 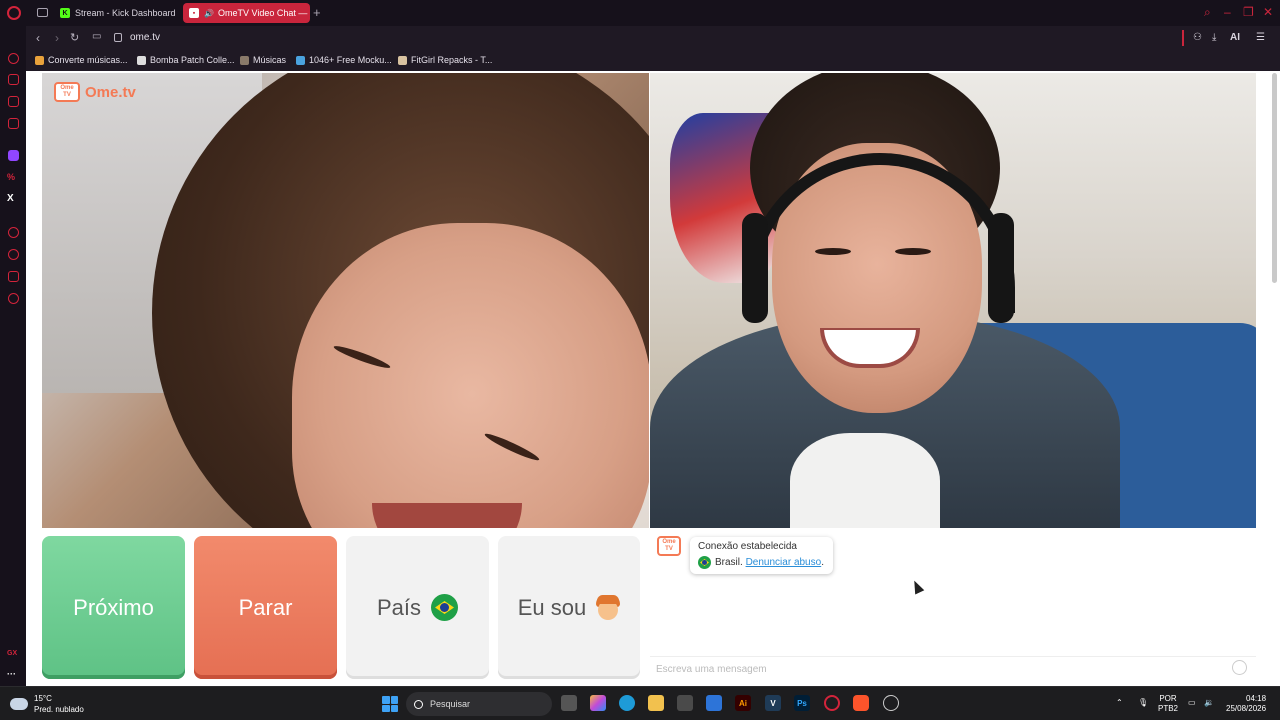 What do you see at coordinates (67, 92) in the screenshot?
I see `ometv-logo-icon: Ome TV` at bounding box center [67, 92].